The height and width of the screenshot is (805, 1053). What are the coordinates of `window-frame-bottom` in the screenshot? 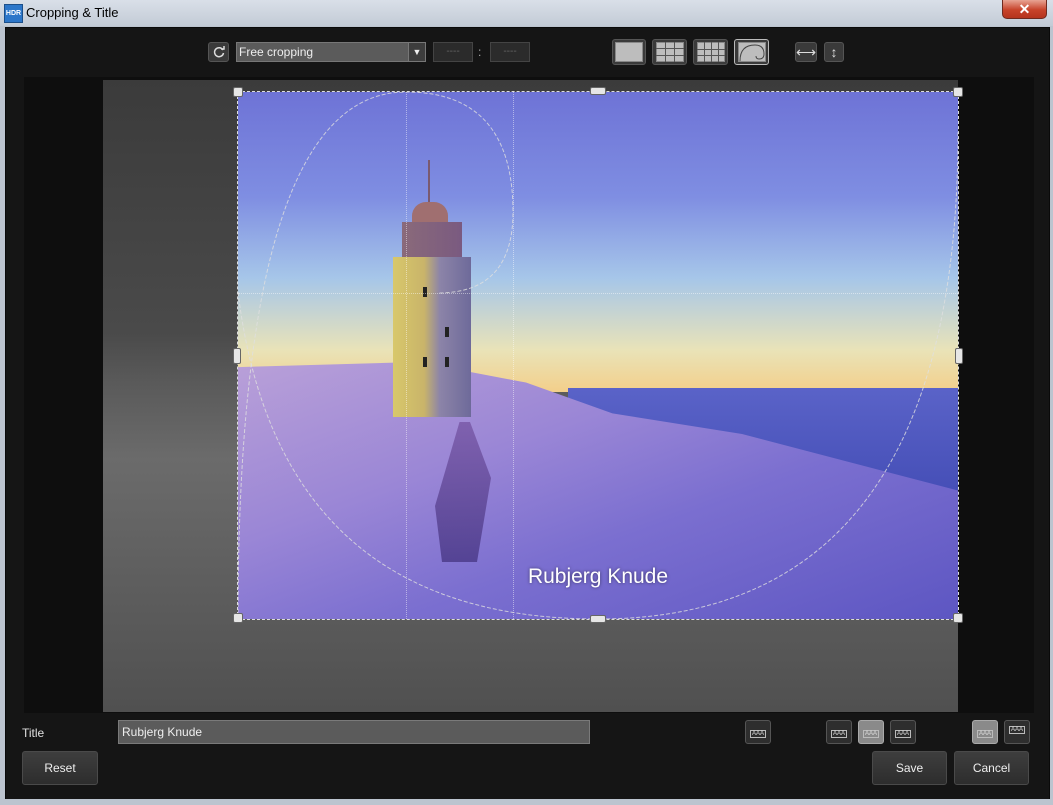 It's located at (526, 802).